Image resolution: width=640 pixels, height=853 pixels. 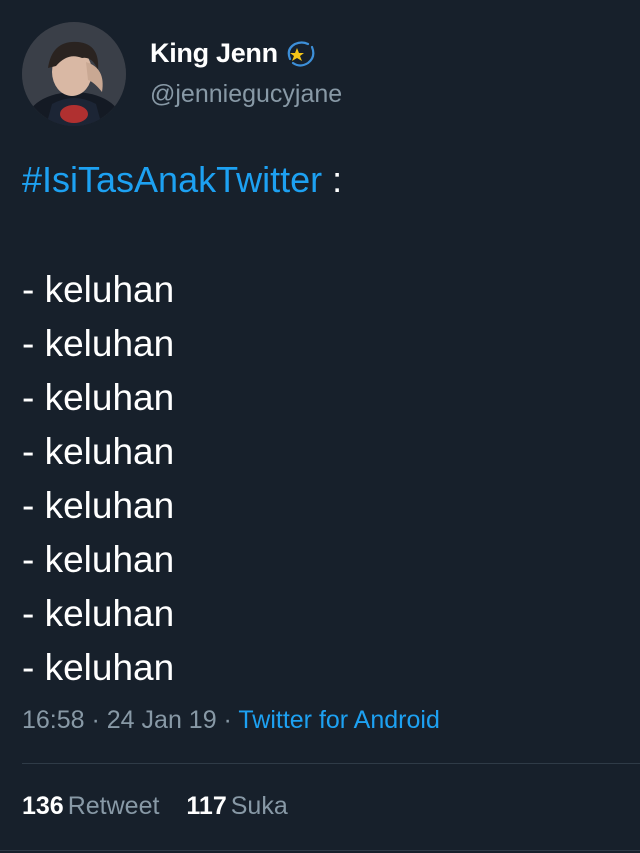 I want to click on name-row: King Jenn, so click(x=233, y=53).